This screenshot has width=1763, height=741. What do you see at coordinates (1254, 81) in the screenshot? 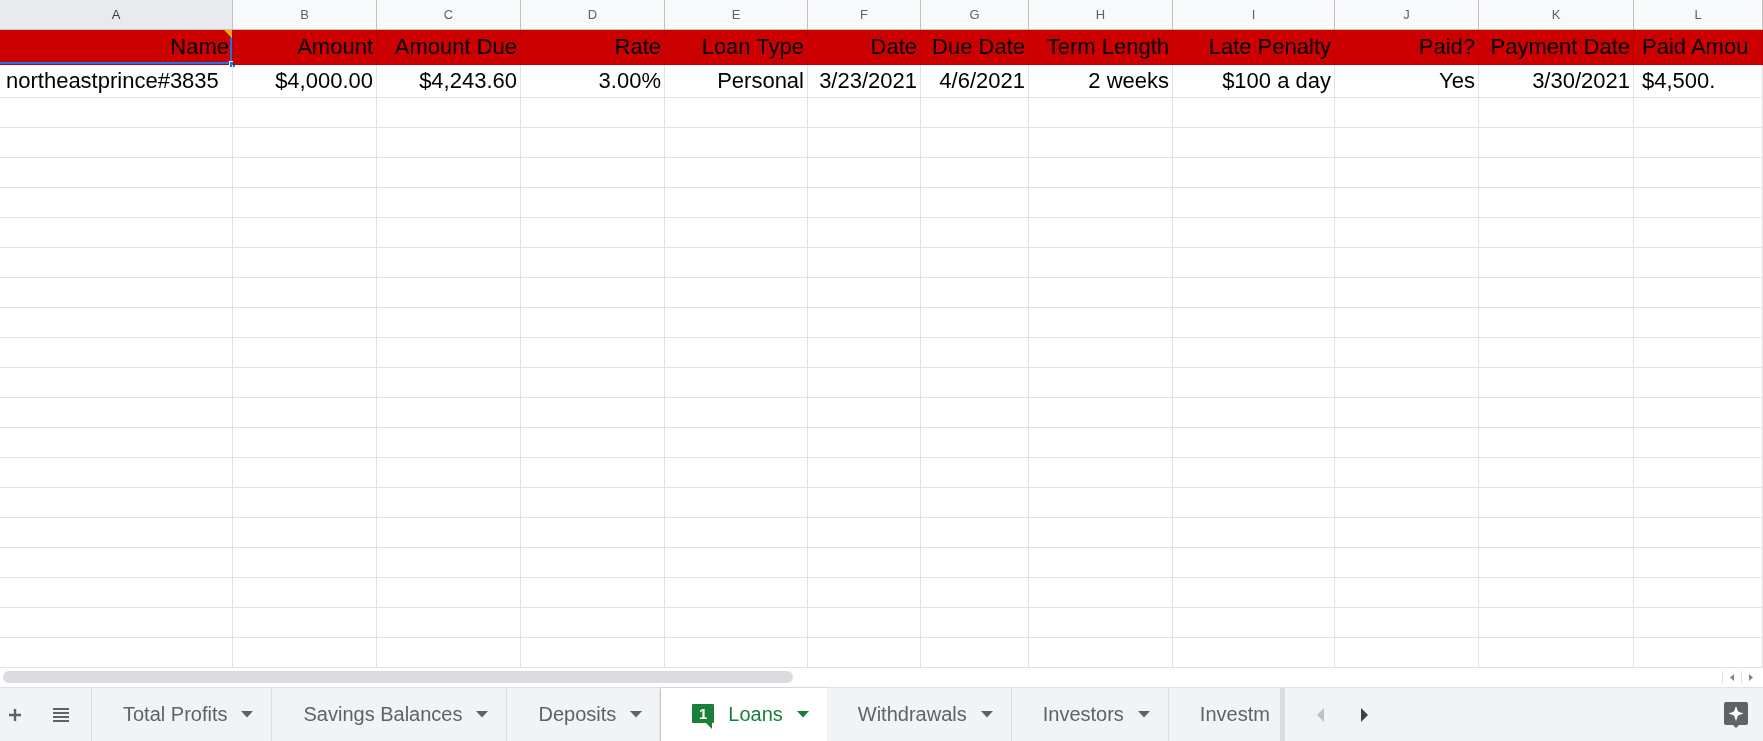
I see `table-cell: $100 a day` at bounding box center [1254, 81].